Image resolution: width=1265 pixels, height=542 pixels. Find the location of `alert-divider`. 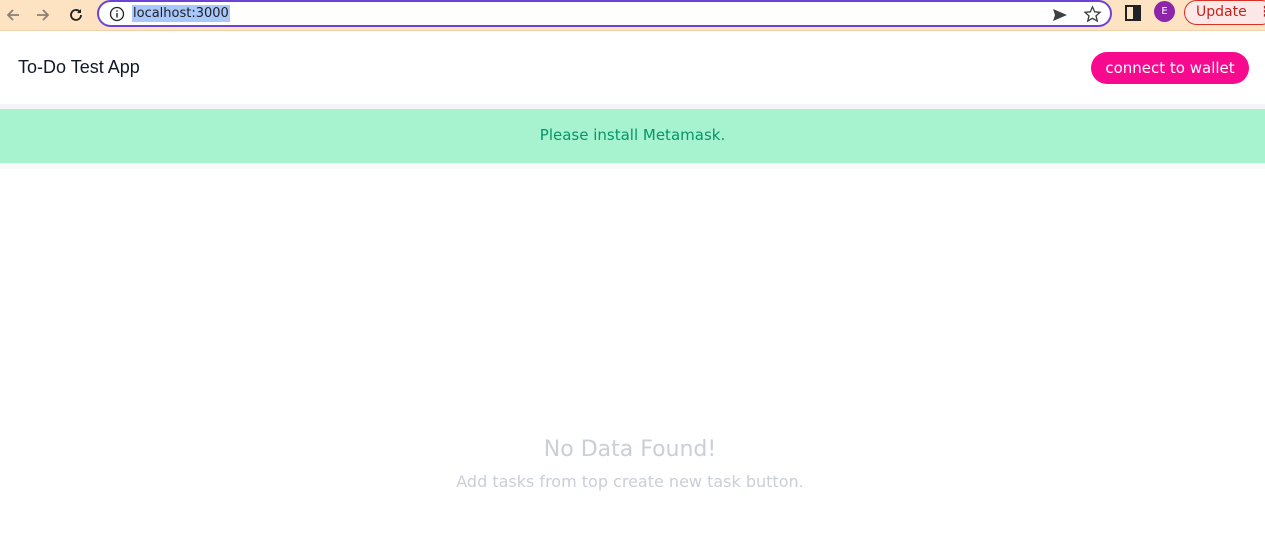

alert-divider is located at coordinates (632, 166).